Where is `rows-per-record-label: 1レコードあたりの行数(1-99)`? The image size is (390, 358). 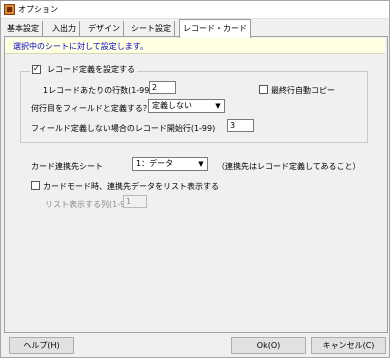
rows-per-record-label: 1レコードあたりの行数(1-99) is located at coordinates (98, 90).